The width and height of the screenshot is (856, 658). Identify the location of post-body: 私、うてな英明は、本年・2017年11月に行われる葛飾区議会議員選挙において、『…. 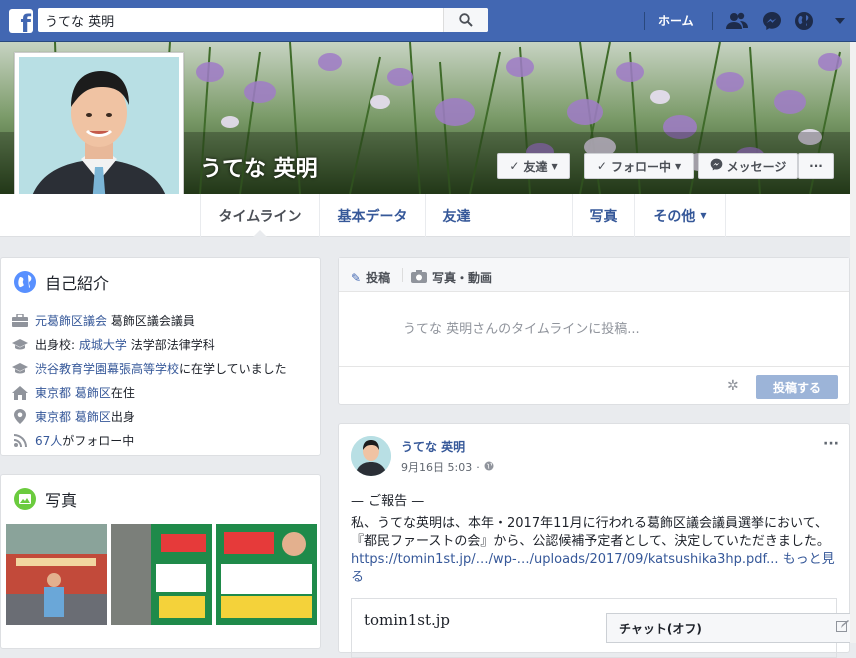
(594, 551).